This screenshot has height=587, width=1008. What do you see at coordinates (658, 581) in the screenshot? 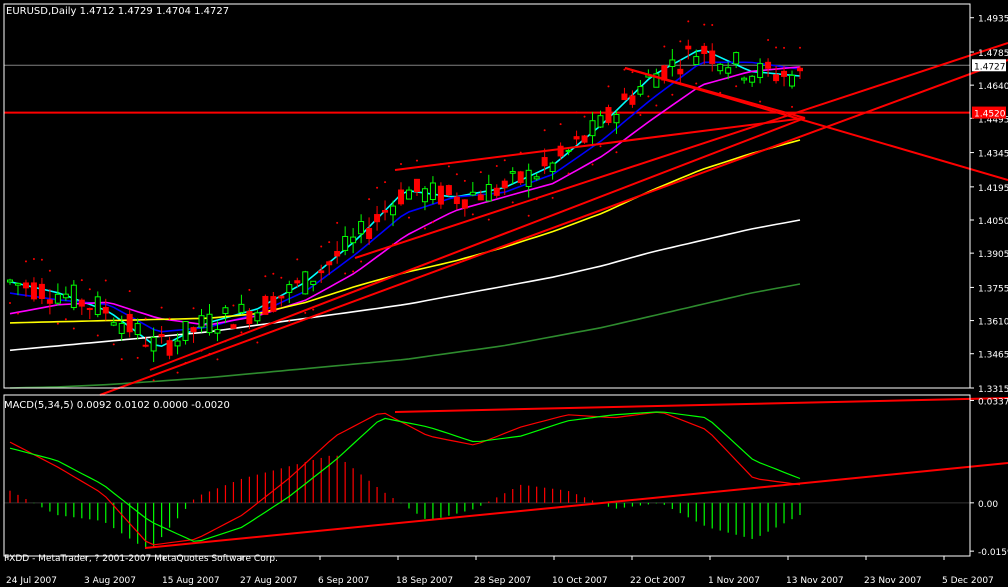
I see `date-label: 22 Oct 2007` at bounding box center [658, 581].